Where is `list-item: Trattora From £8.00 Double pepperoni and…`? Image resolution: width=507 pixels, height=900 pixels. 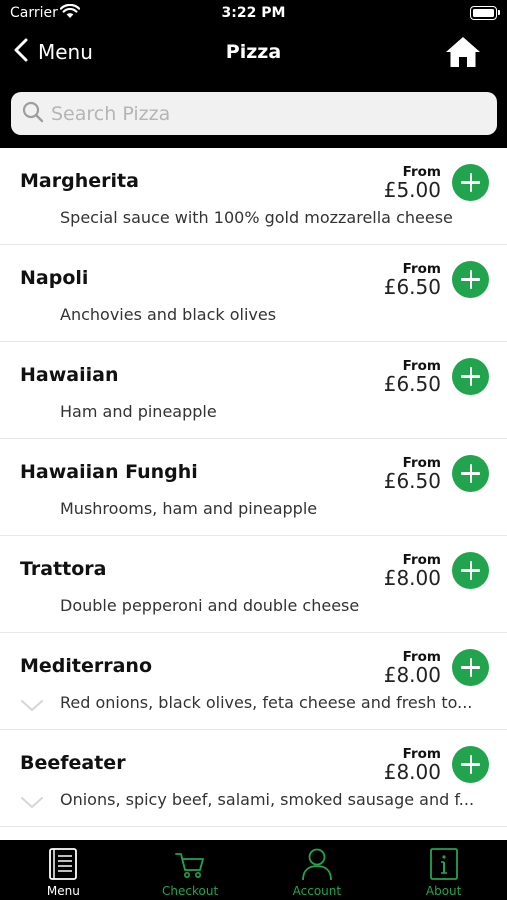 list-item: Trattora From £8.00 Double pepperoni and… is located at coordinates (253, 584).